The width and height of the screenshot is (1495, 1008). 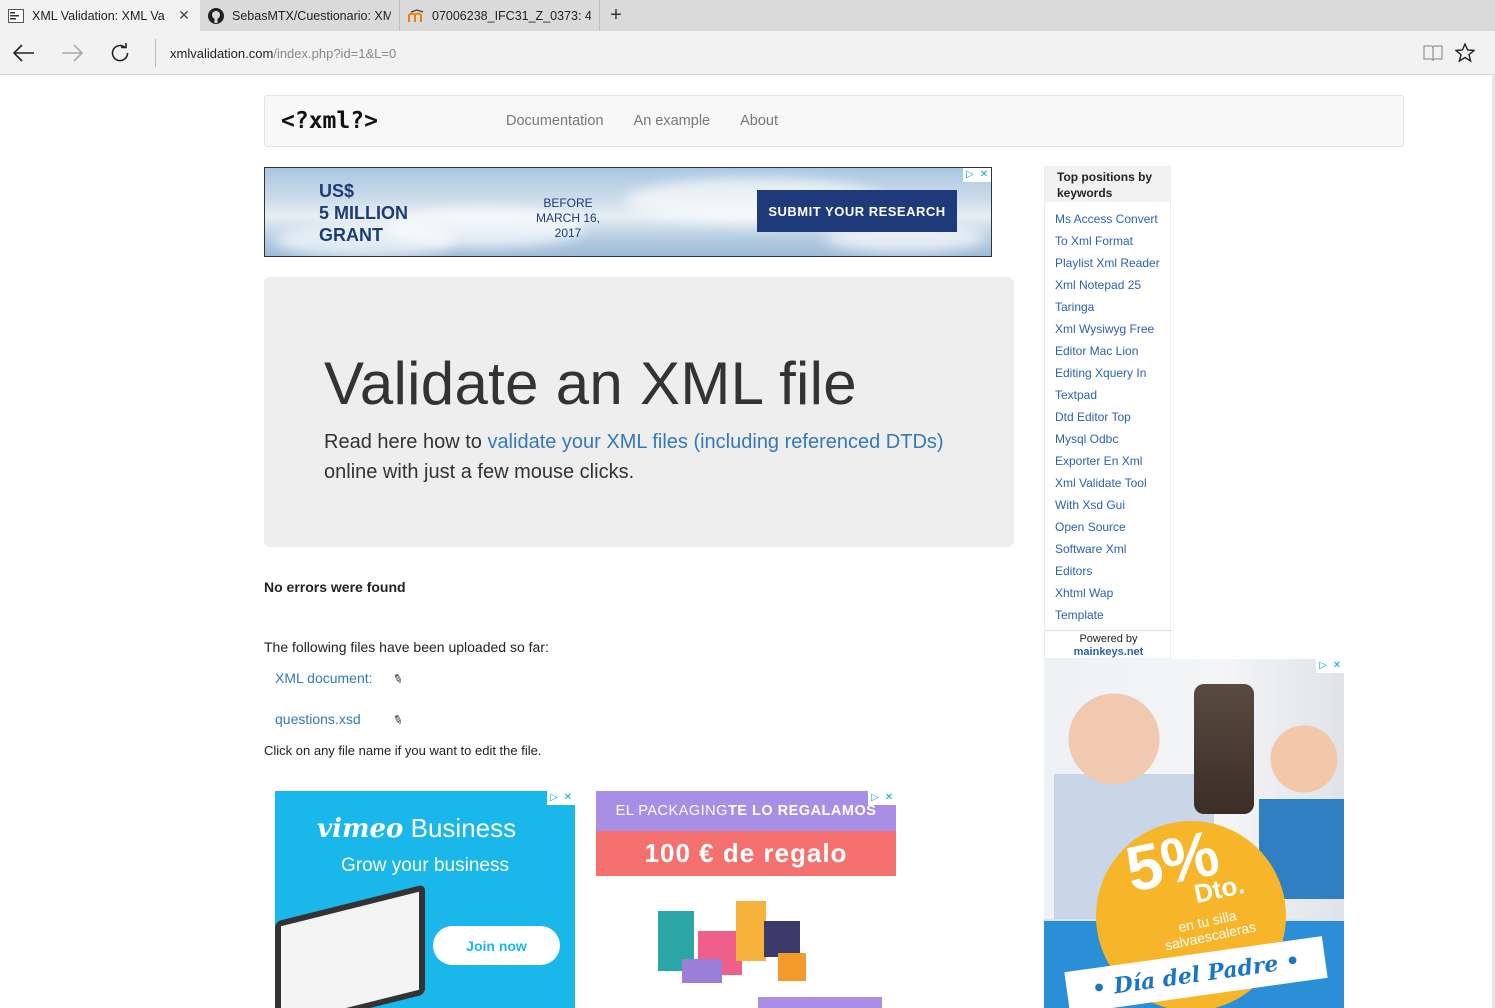 I want to click on keyword-link: Open Source, so click(x=1112, y=527).